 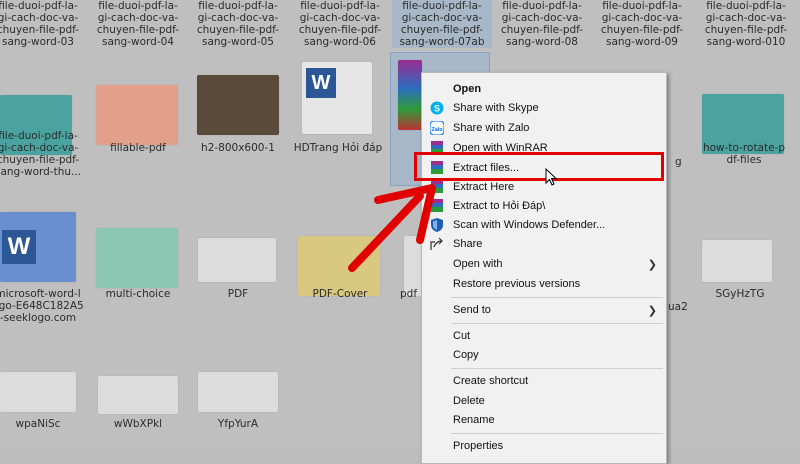 I want to click on annotation-arrow, so click(x=392, y=228).